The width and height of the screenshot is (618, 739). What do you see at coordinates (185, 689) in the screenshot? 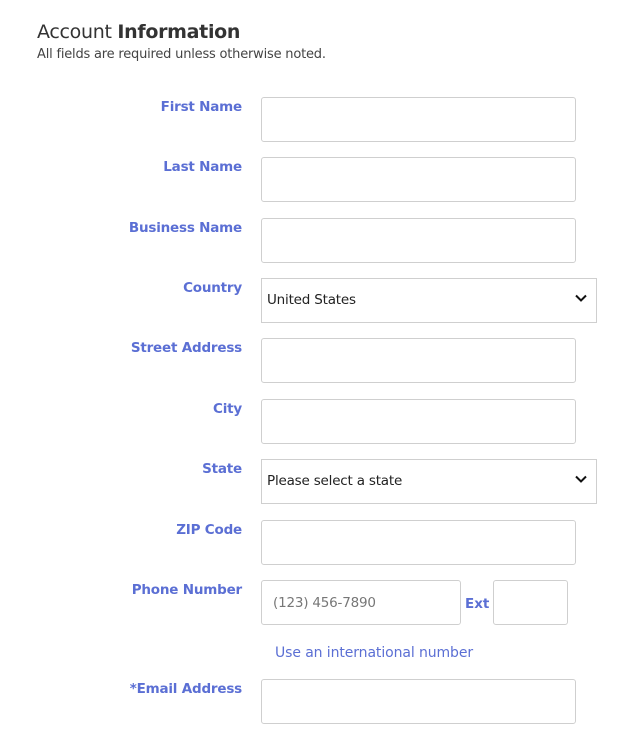
I see `email-label: *Email Address` at bounding box center [185, 689].